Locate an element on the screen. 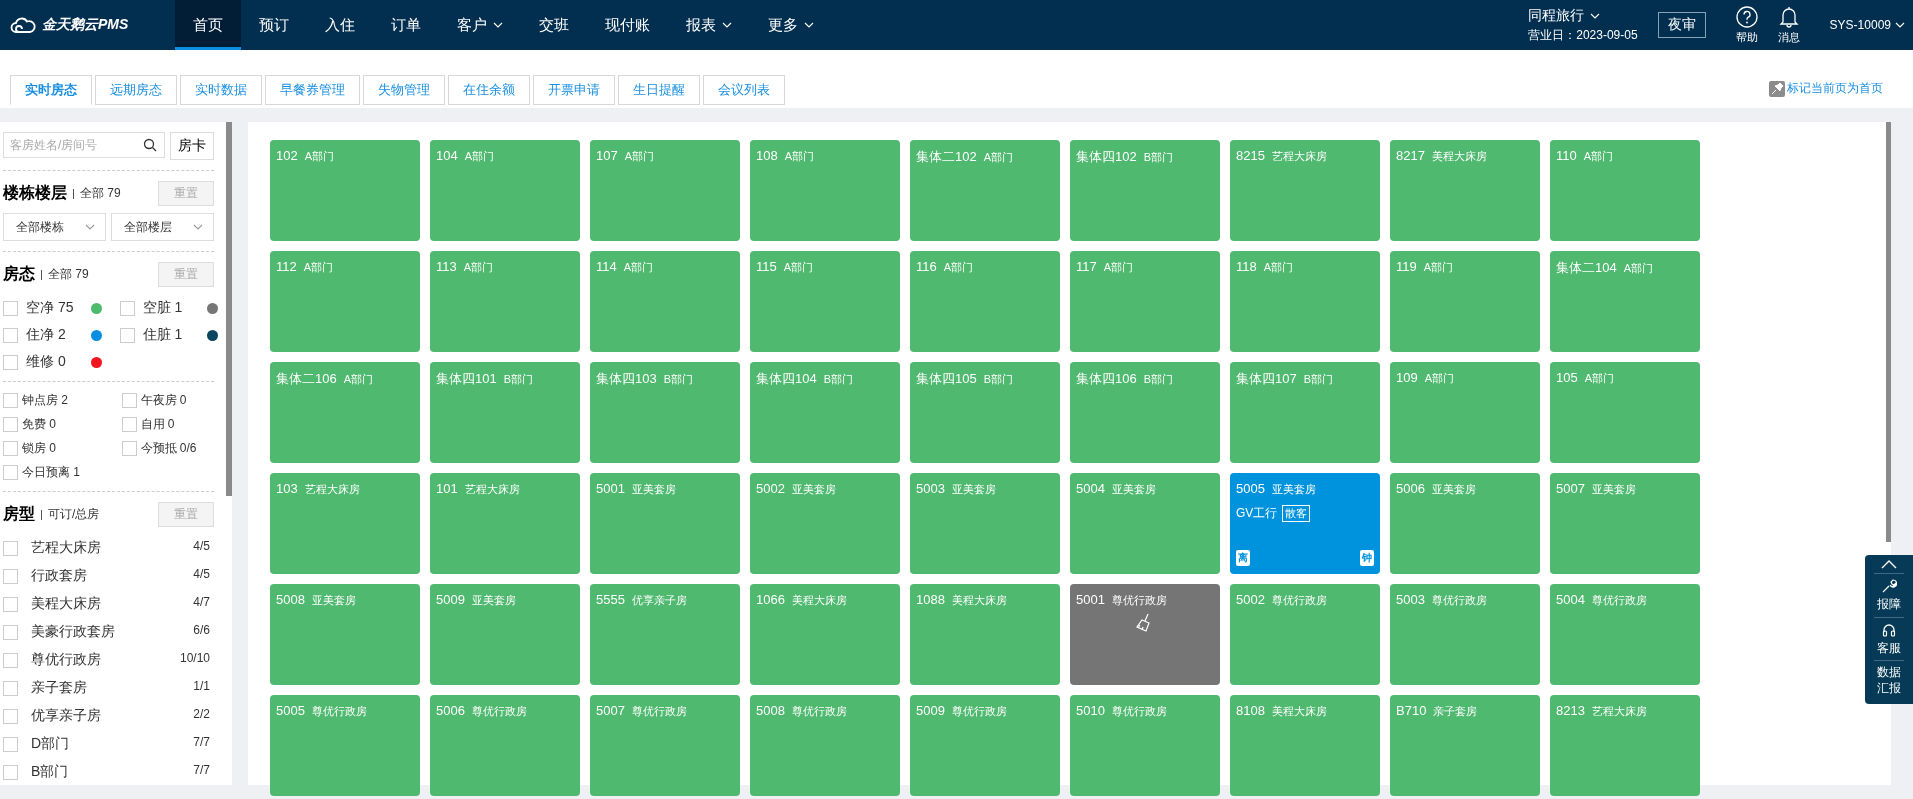 This screenshot has height=799, width=1913. room-card: 114 A部门 is located at coordinates (665, 301).